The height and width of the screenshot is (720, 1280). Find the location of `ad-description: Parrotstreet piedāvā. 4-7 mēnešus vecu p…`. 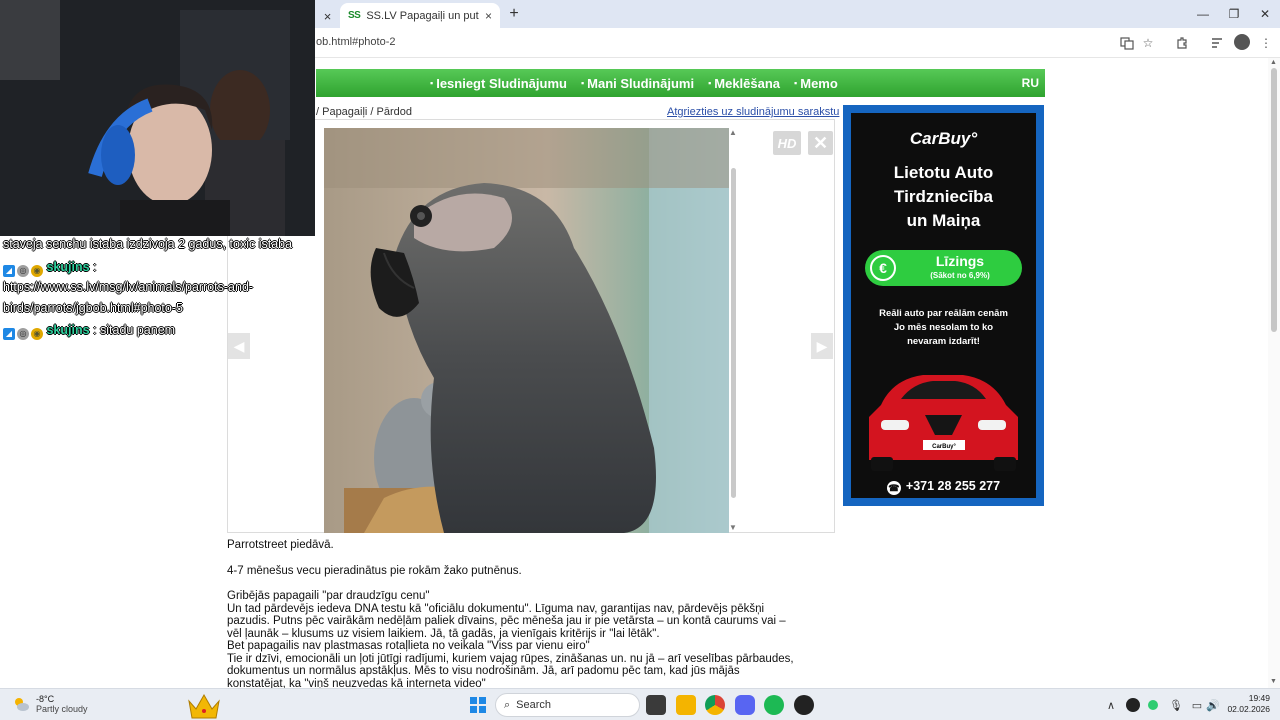

ad-description: Parrotstreet piedāvā. 4-7 mēnešus vecu p… is located at coordinates (533, 614).